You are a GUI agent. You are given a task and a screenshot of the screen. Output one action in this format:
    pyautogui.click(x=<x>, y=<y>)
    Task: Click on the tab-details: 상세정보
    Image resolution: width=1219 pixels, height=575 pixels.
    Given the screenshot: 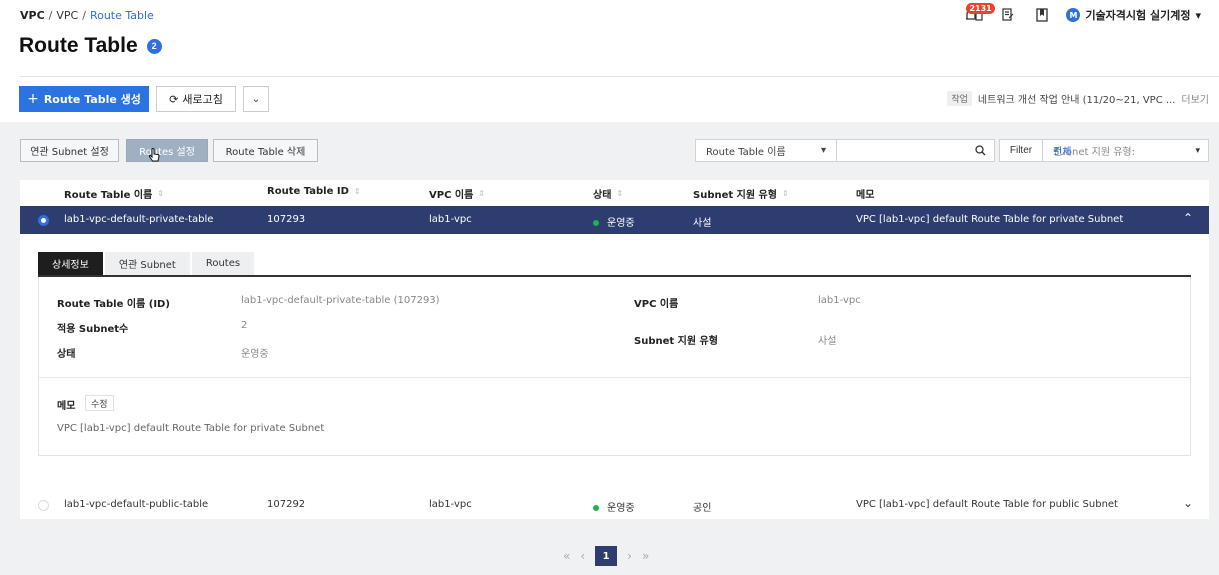 What is the action you would take?
    pyautogui.click(x=70, y=263)
    